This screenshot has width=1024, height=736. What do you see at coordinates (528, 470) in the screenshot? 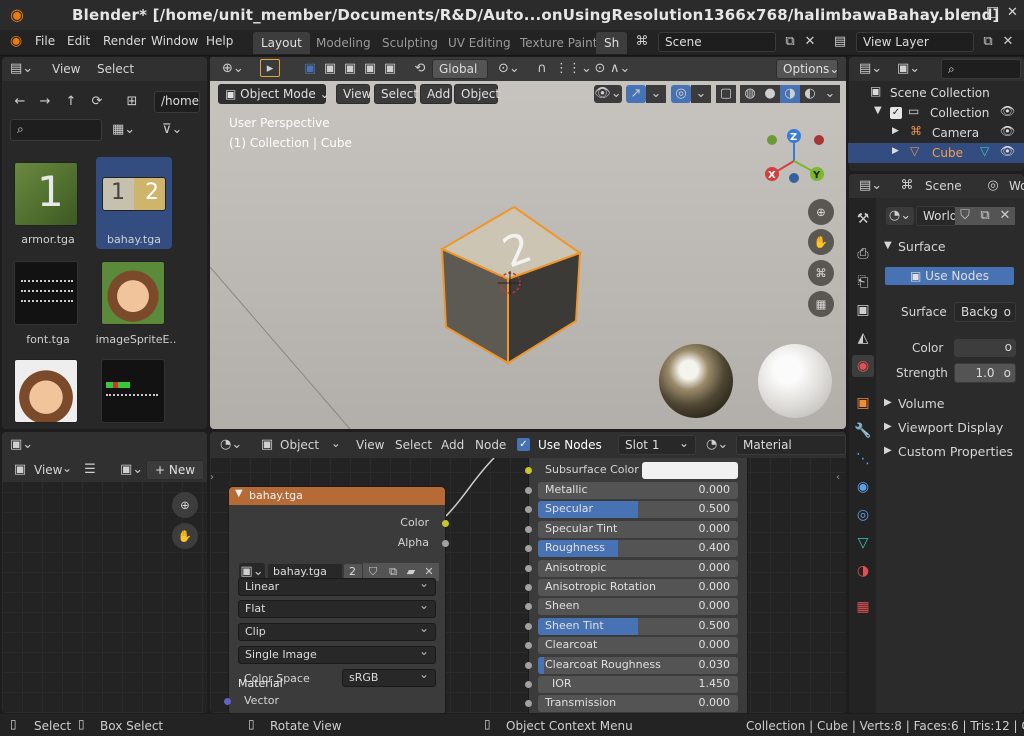
I see `subsurface-color-socket` at bounding box center [528, 470].